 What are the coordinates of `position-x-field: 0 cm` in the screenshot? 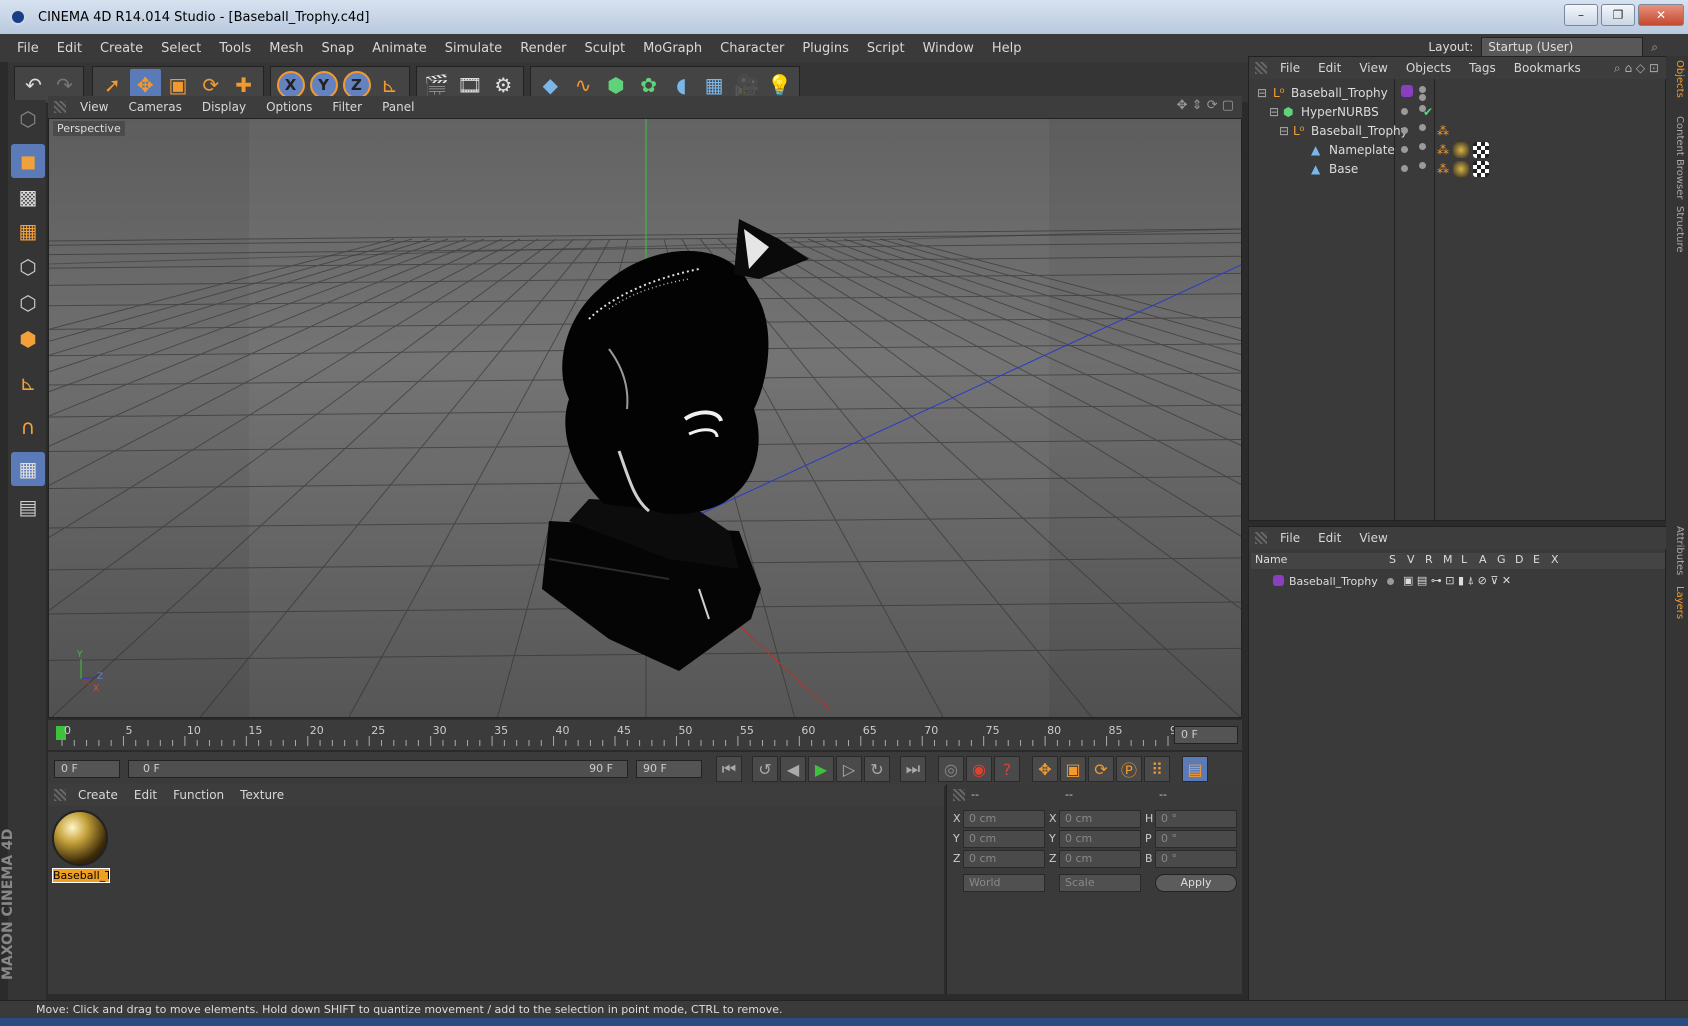 It's located at (1004, 819).